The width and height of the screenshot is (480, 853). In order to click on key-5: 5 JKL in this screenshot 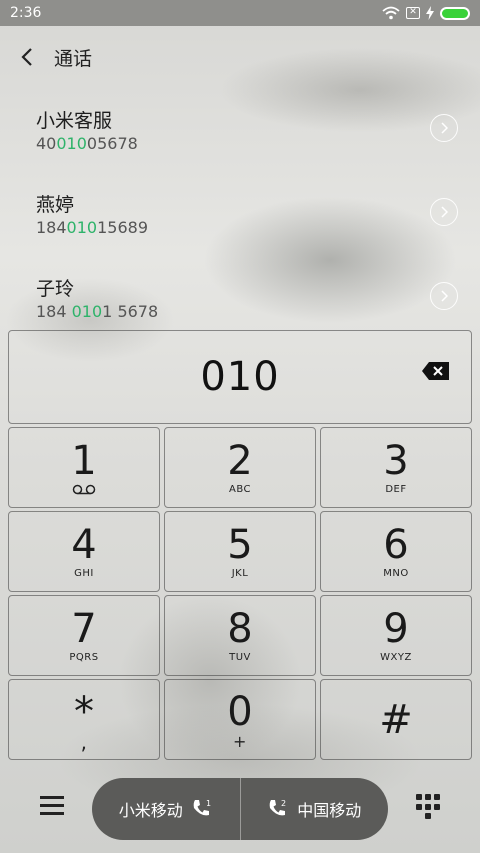, I will do `click(240, 551)`.